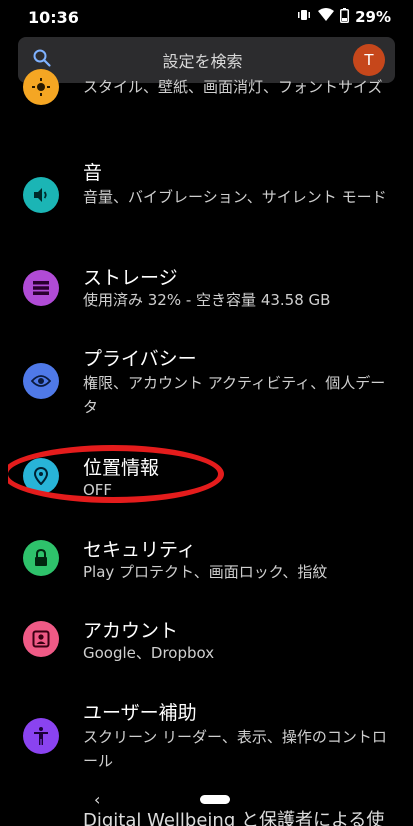 The width and height of the screenshot is (413, 826). Describe the element at coordinates (215, 799) in the screenshot. I see `home-pill` at that location.